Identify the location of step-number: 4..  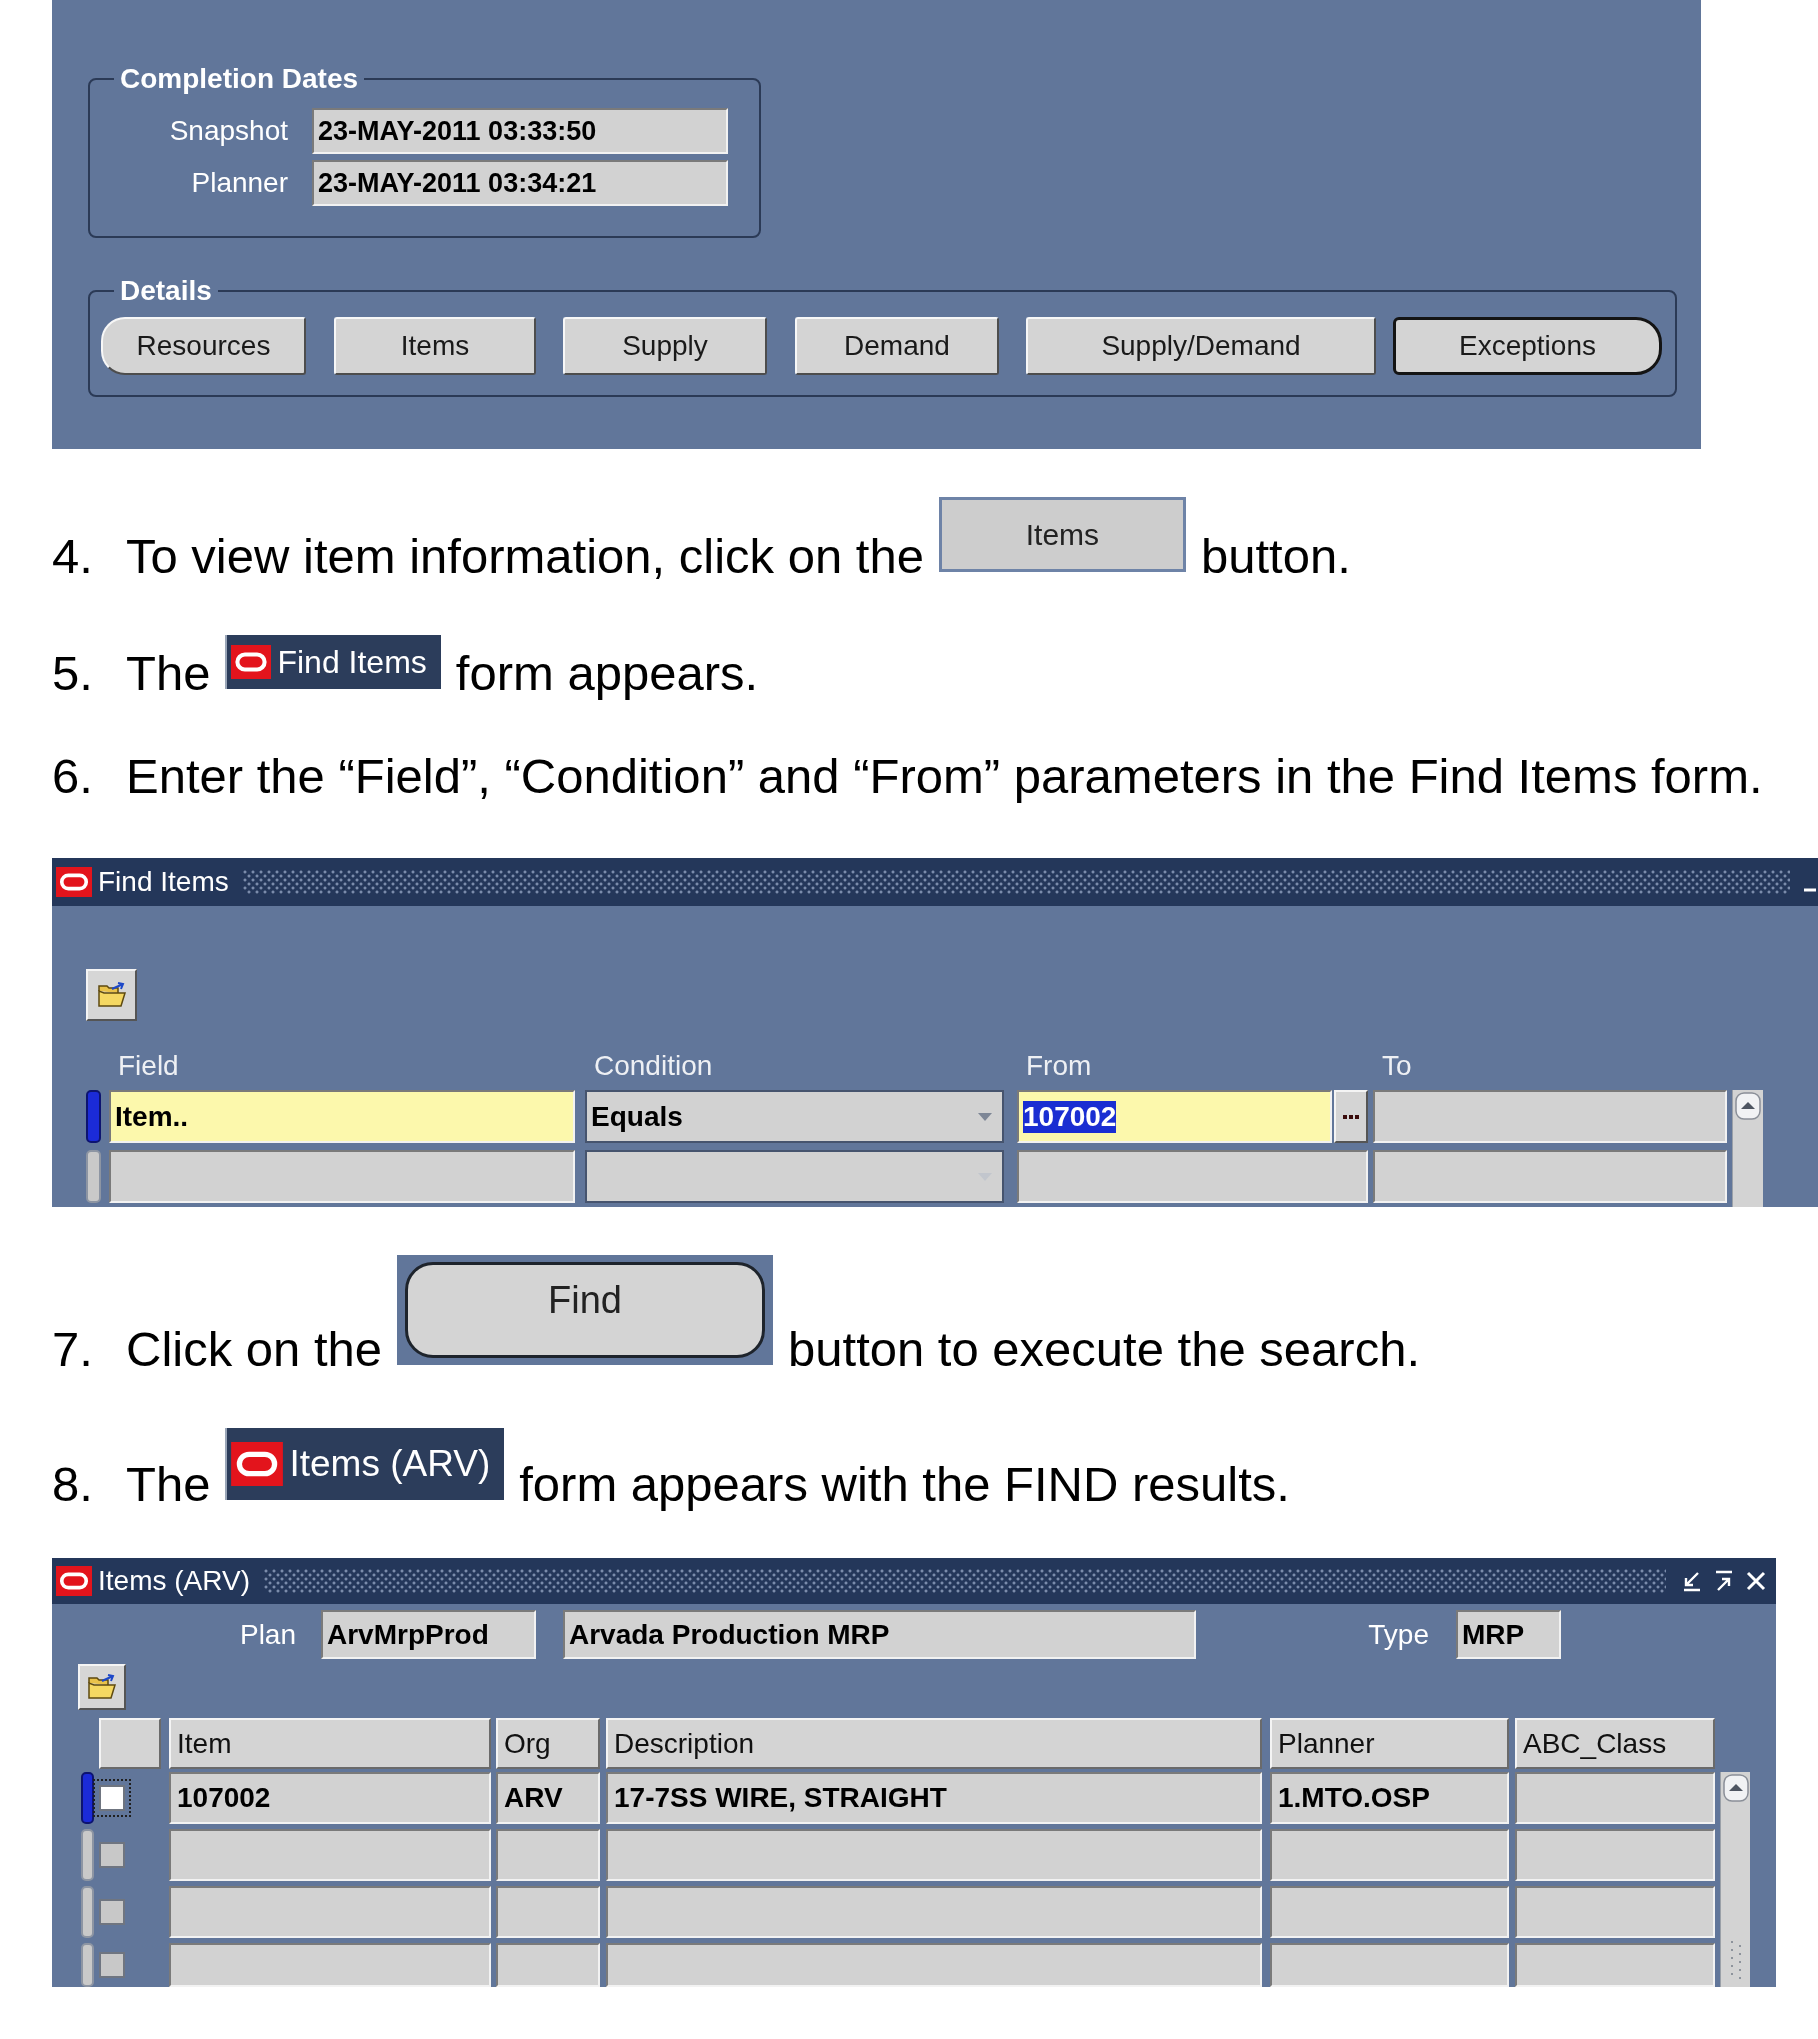
(73, 556).